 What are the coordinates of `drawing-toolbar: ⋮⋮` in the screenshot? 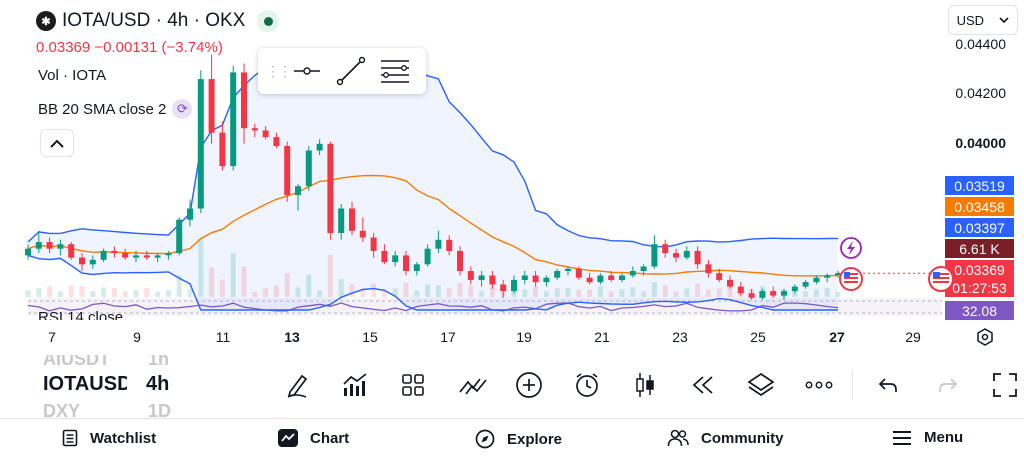 It's located at (342, 71).